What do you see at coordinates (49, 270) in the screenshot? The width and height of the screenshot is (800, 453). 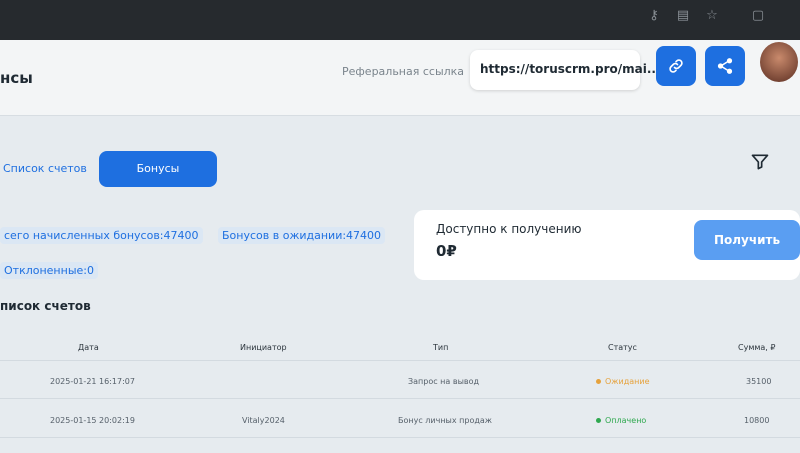 I see `rejected-stat: Отклоненные:0` at bounding box center [49, 270].